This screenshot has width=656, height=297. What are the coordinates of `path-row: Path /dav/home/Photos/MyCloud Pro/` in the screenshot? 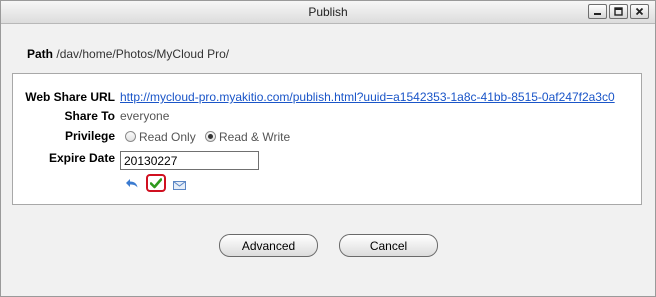 It's located at (128, 54).